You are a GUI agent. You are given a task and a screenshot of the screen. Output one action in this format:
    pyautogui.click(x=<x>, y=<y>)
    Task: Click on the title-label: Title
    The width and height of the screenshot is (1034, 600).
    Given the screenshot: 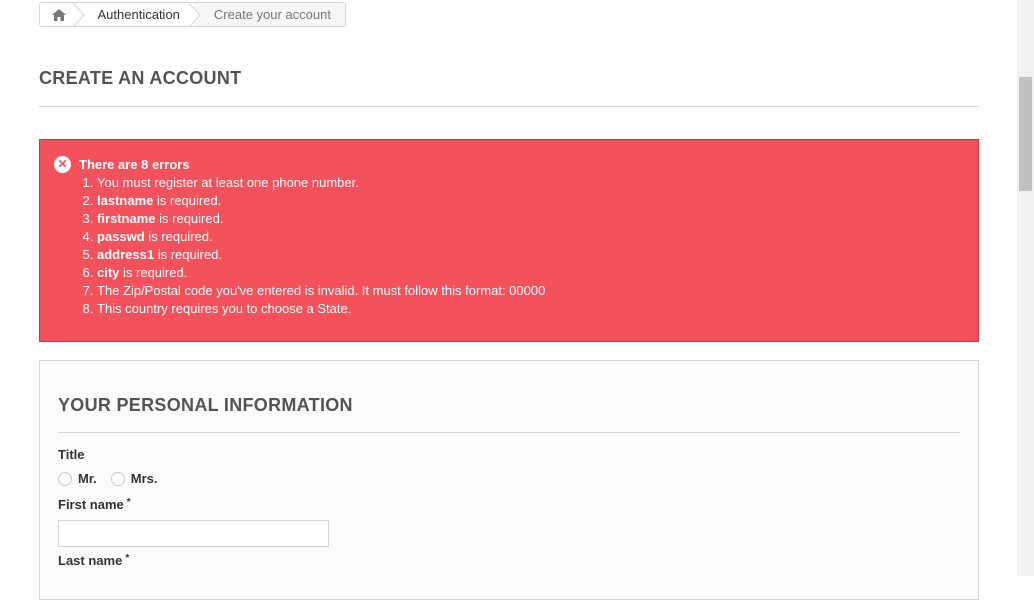 What is the action you would take?
    pyautogui.click(x=71, y=454)
    